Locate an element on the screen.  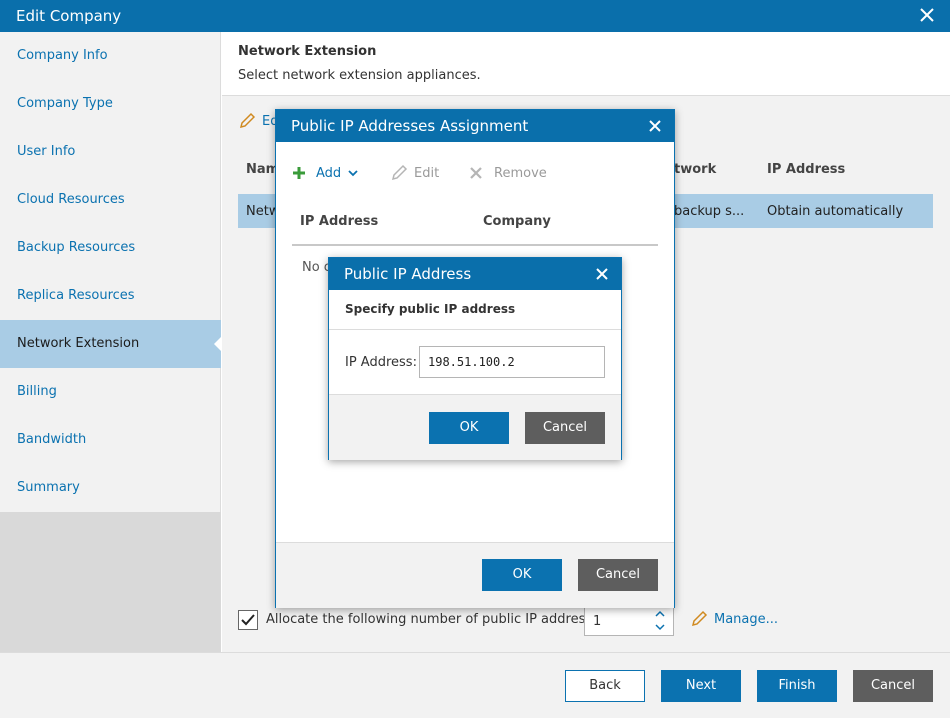
check-icon is located at coordinates (248, 620).